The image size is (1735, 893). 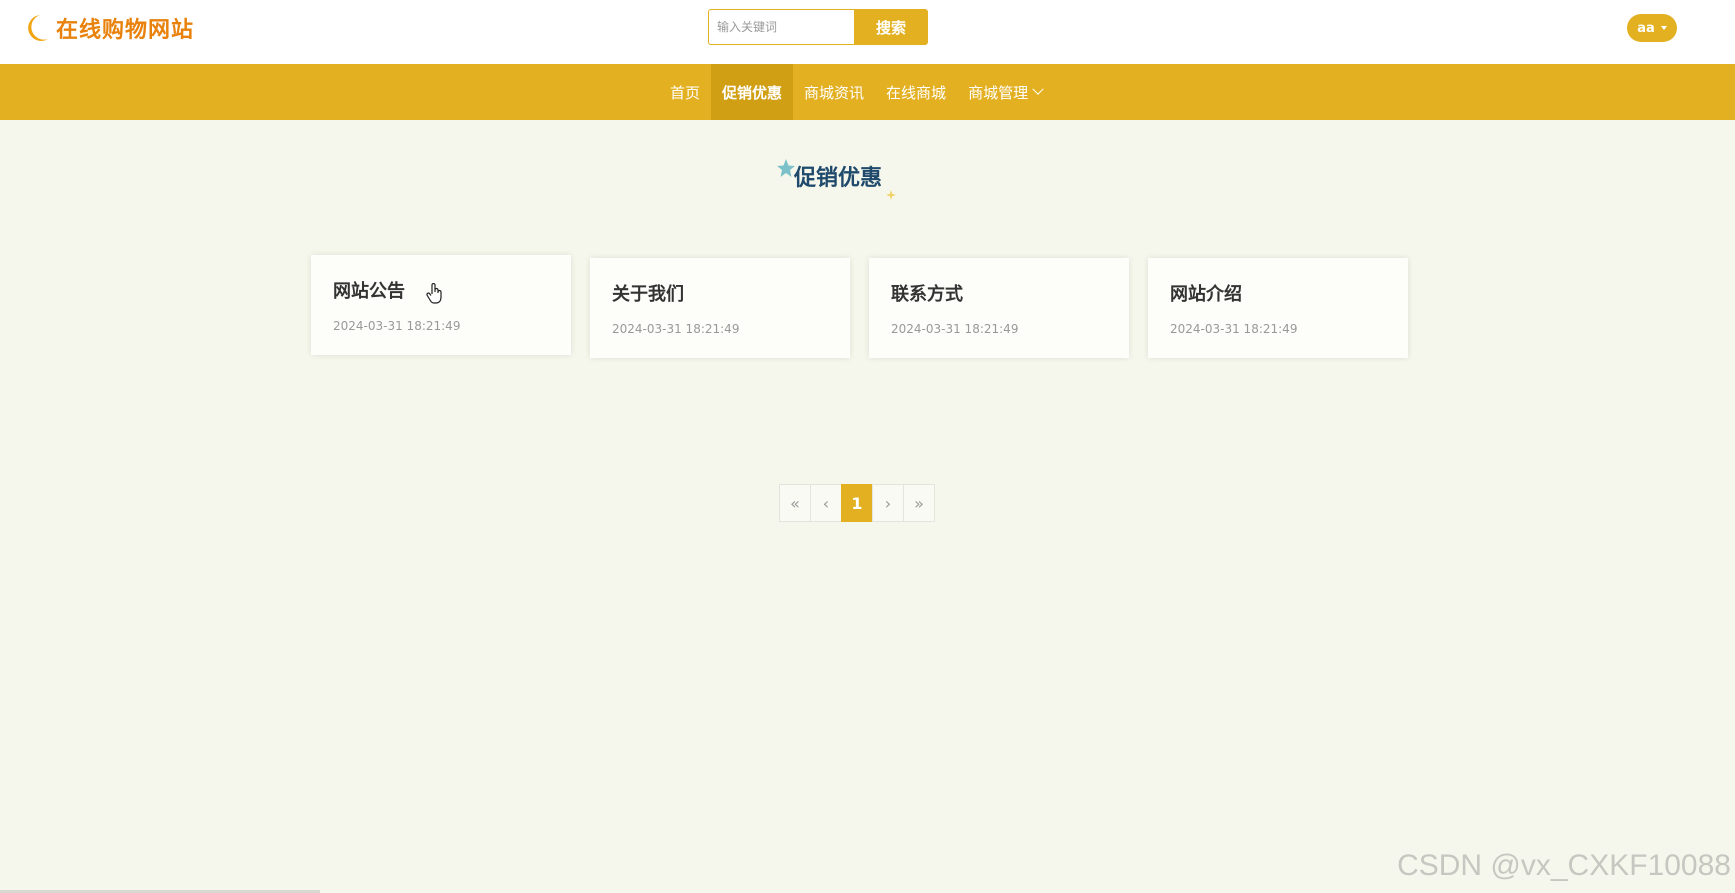 What do you see at coordinates (720, 308) in the screenshot?
I see `article-card: 关于我们 2024-03-31 18:21:49` at bounding box center [720, 308].